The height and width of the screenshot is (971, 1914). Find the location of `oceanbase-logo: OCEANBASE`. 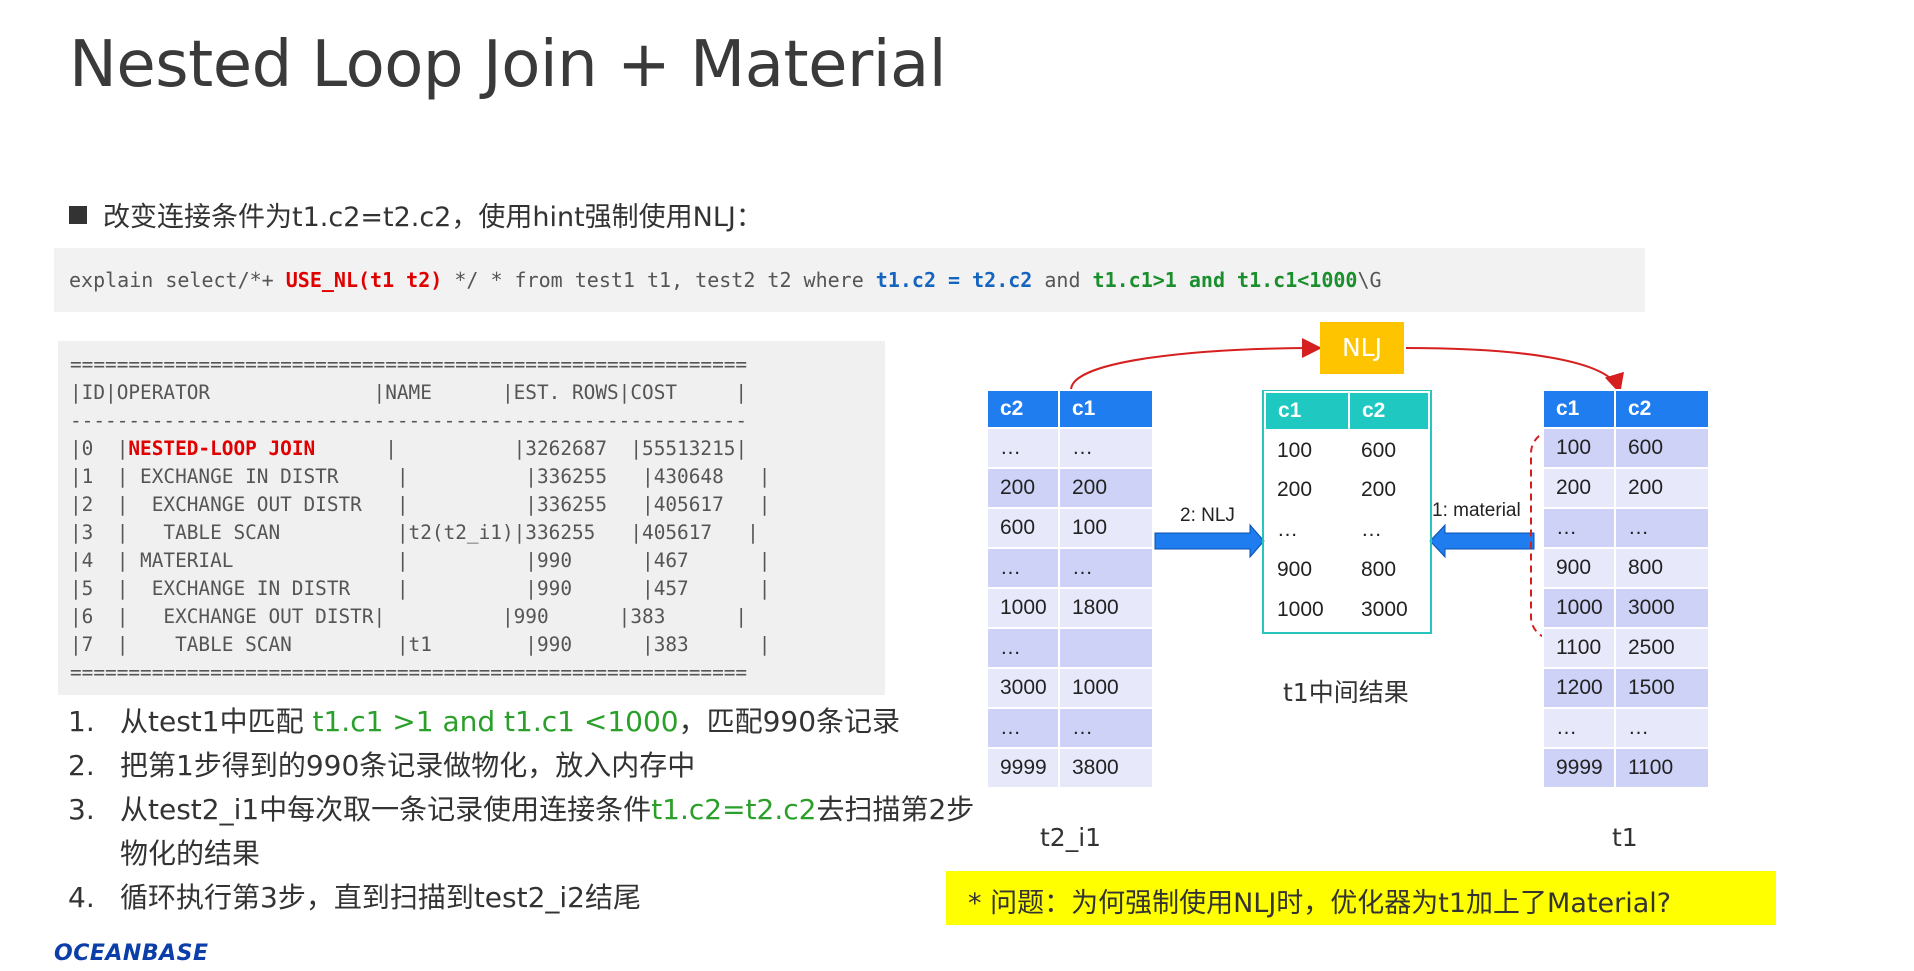

oceanbase-logo: OCEANBASE is located at coordinates (131, 953).